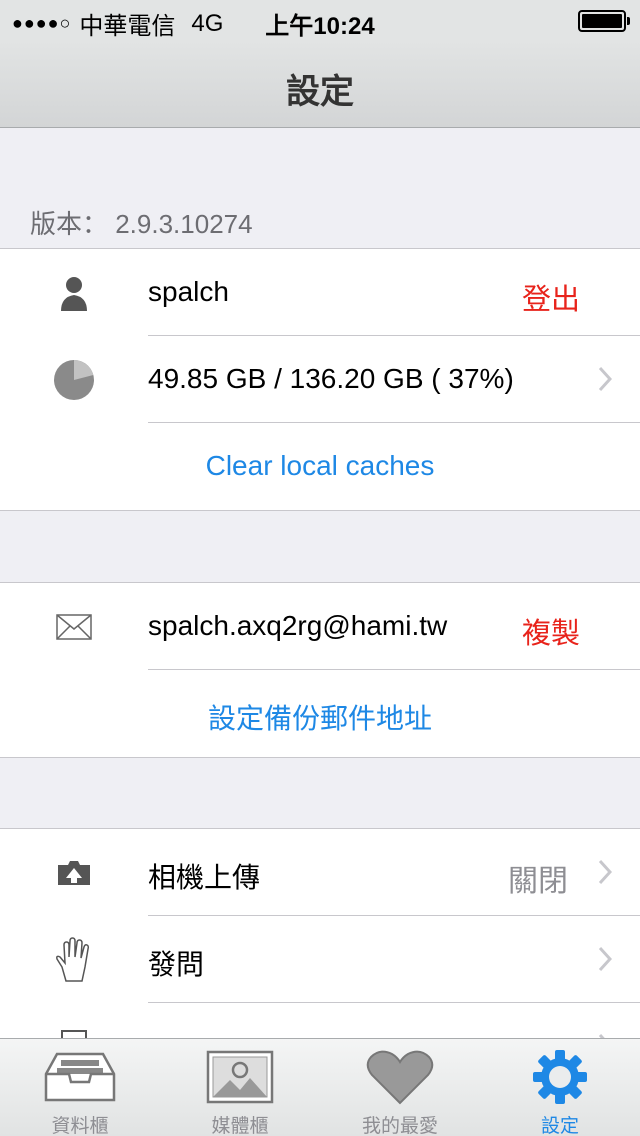 Image resolution: width=640 pixels, height=1136 pixels. I want to click on hand-icon, so click(74, 960).